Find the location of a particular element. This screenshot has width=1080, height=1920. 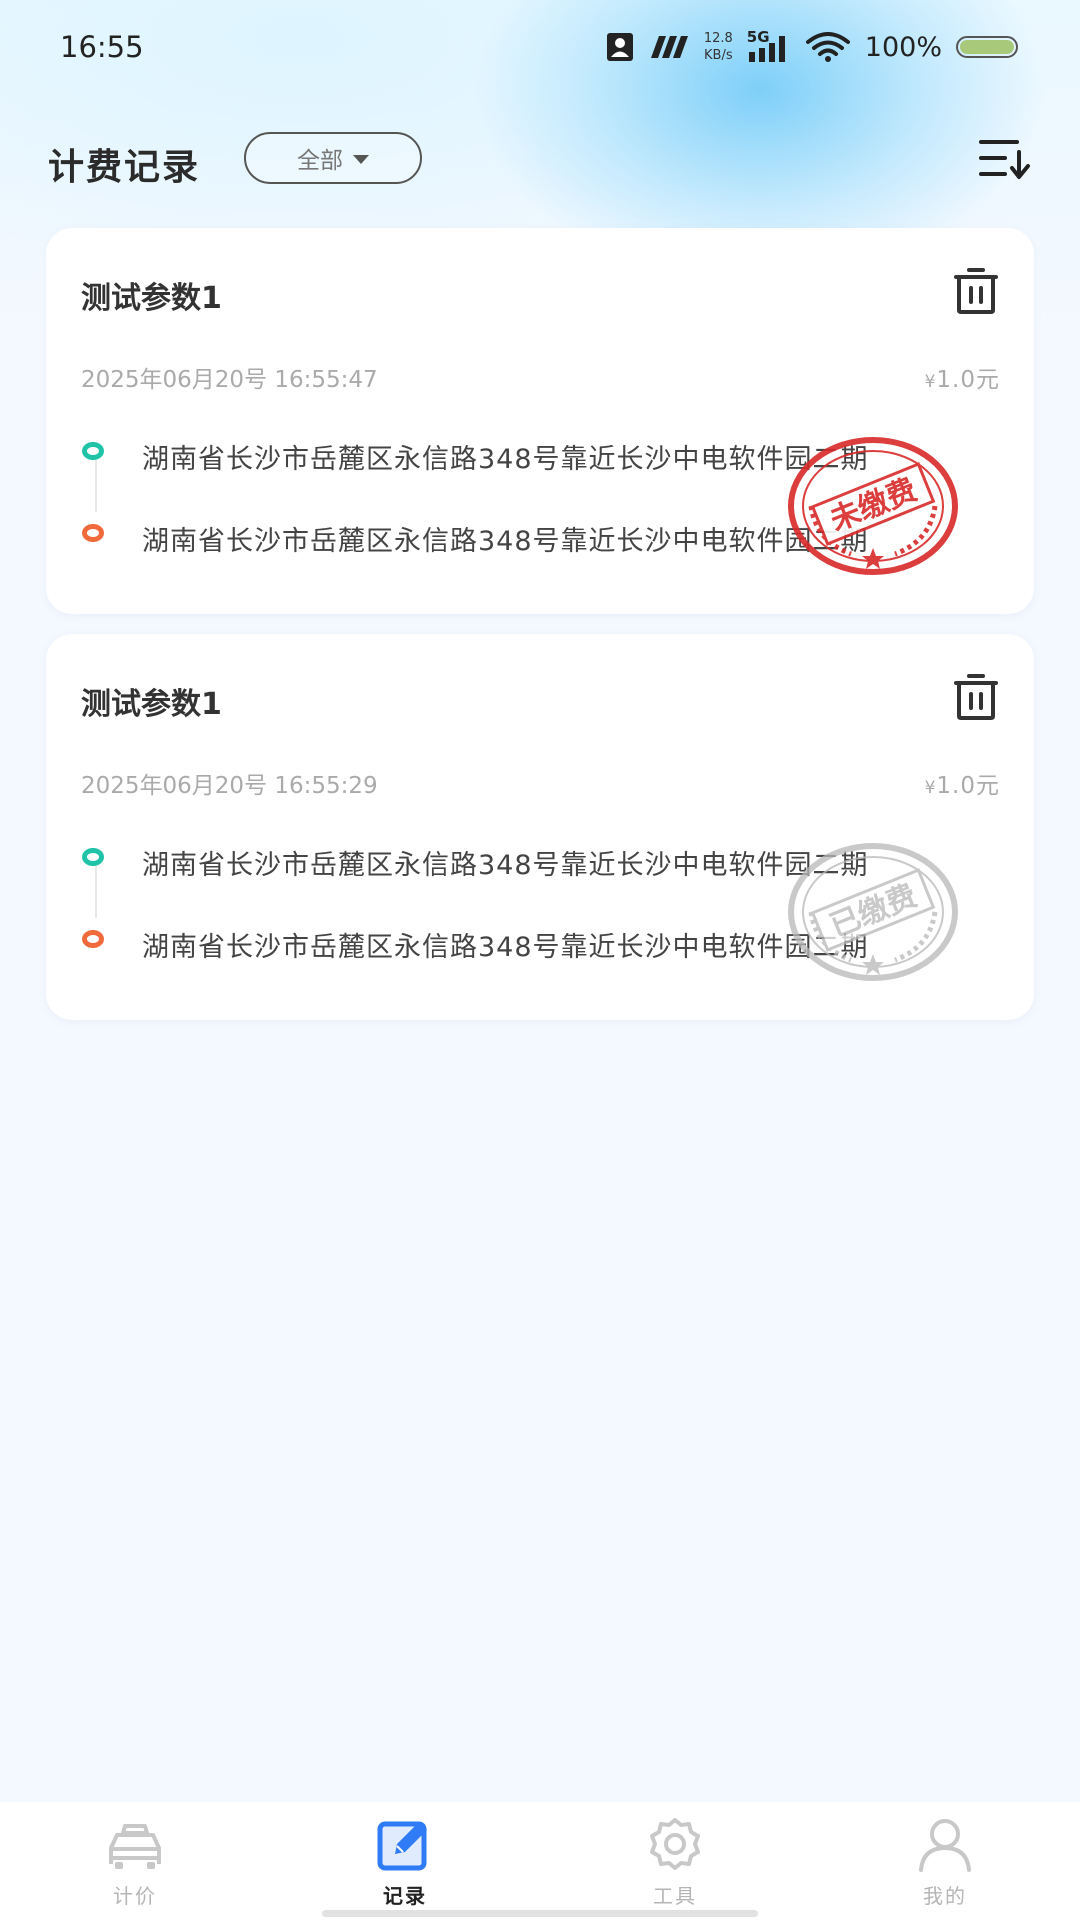

nav-item-tools: 工具 is located at coordinates (675, 1861).